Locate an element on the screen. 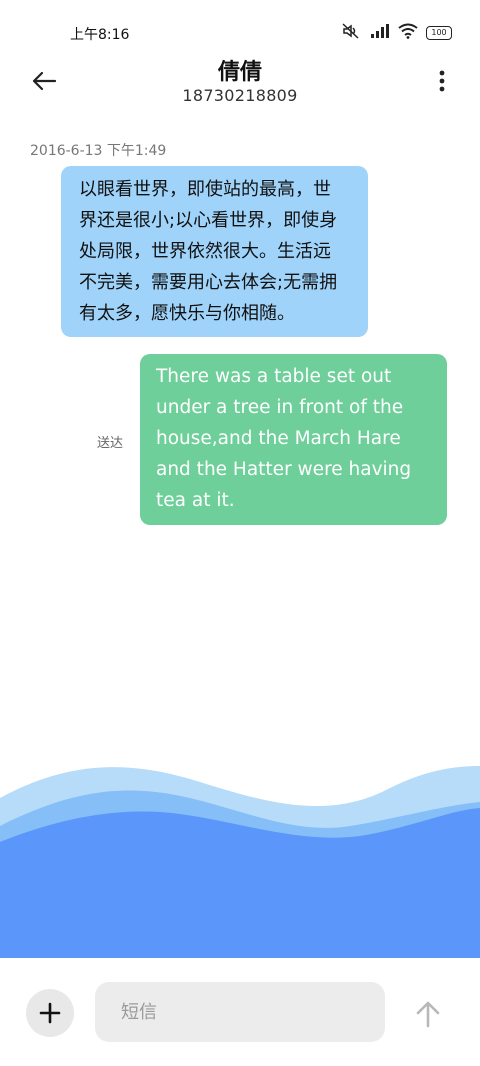 The height and width of the screenshot is (1066, 480). arrow-up-icon is located at coordinates (428, 1014).